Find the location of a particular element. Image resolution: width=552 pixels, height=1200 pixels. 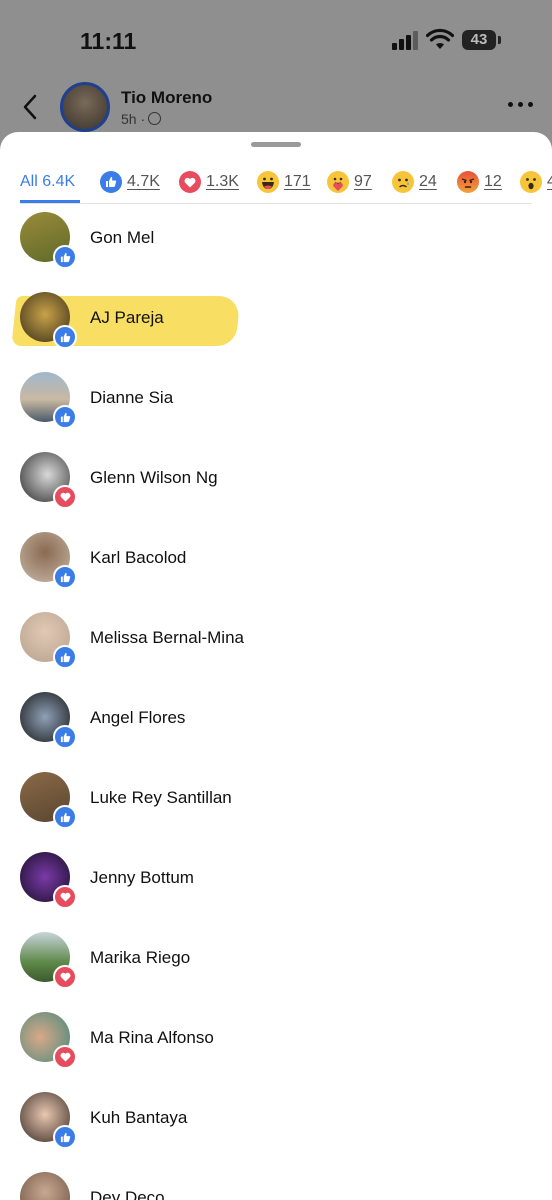

cellular-signal-icon is located at coordinates (406, 40).